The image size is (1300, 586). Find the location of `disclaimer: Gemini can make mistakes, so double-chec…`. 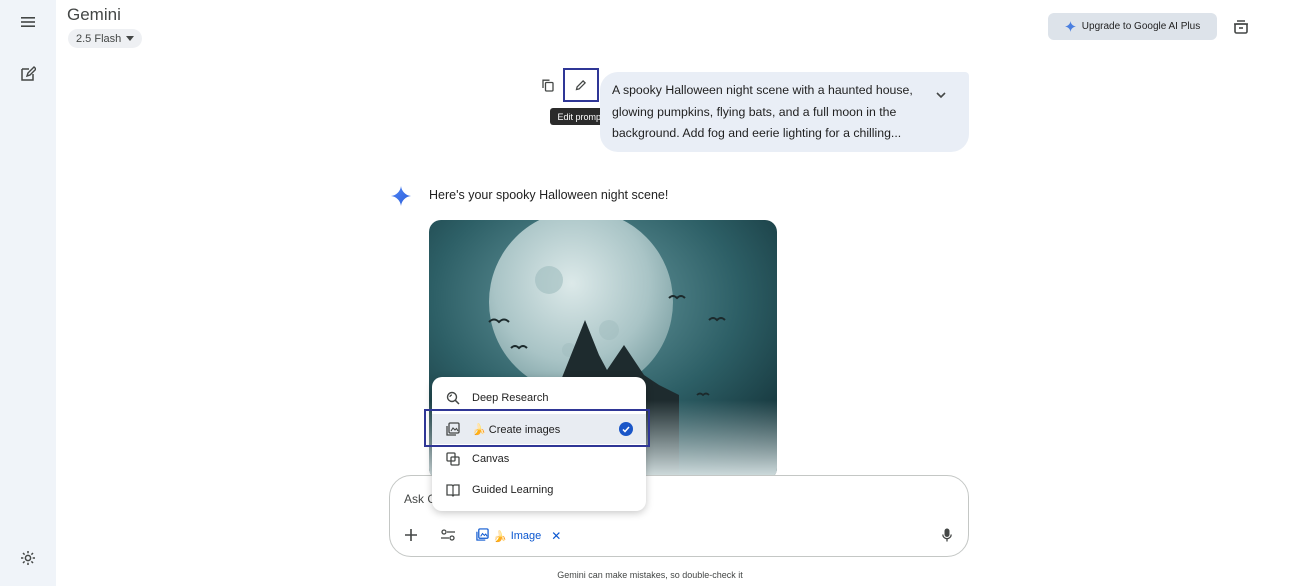

disclaimer: Gemini can make mistakes, so double-chec… is located at coordinates (650, 575).